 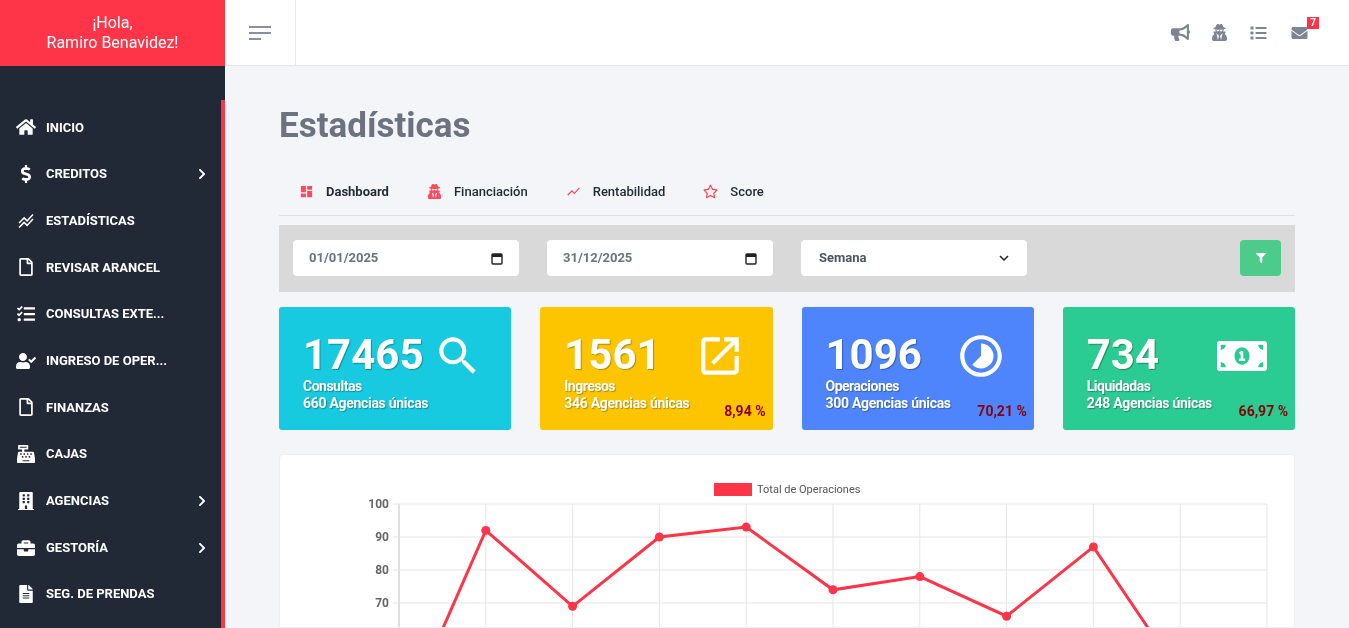 I want to click on star-icon, so click(x=711, y=192).